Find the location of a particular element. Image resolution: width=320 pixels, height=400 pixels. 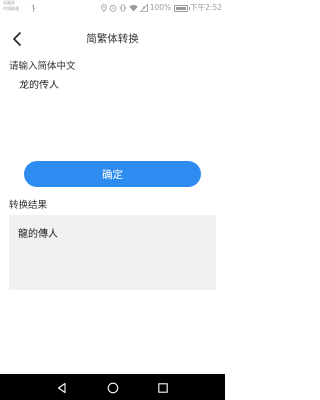

signal-off-icon is located at coordinates (143, 8).